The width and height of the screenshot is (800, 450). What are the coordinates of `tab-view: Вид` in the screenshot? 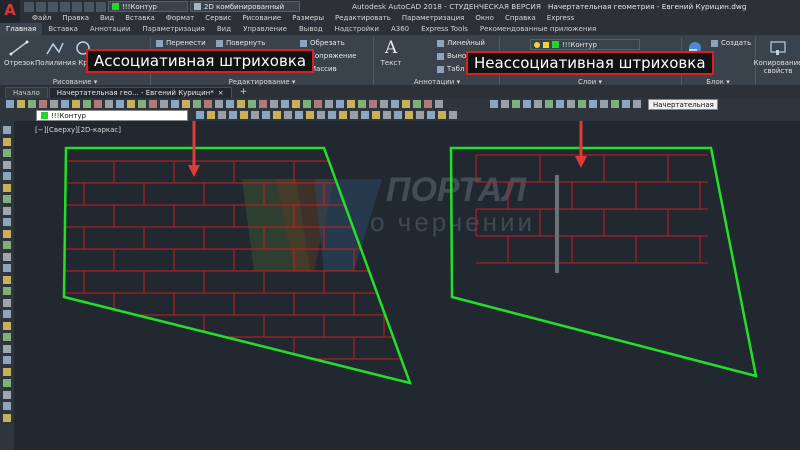 It's located at (224, 29).